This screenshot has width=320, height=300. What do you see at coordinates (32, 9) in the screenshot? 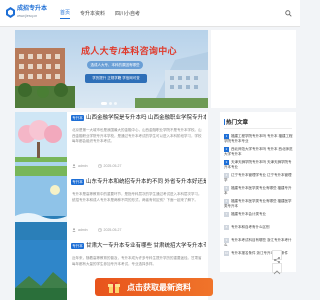
I see `logo-text: 成招专升本` at bounding box center [32, 9].